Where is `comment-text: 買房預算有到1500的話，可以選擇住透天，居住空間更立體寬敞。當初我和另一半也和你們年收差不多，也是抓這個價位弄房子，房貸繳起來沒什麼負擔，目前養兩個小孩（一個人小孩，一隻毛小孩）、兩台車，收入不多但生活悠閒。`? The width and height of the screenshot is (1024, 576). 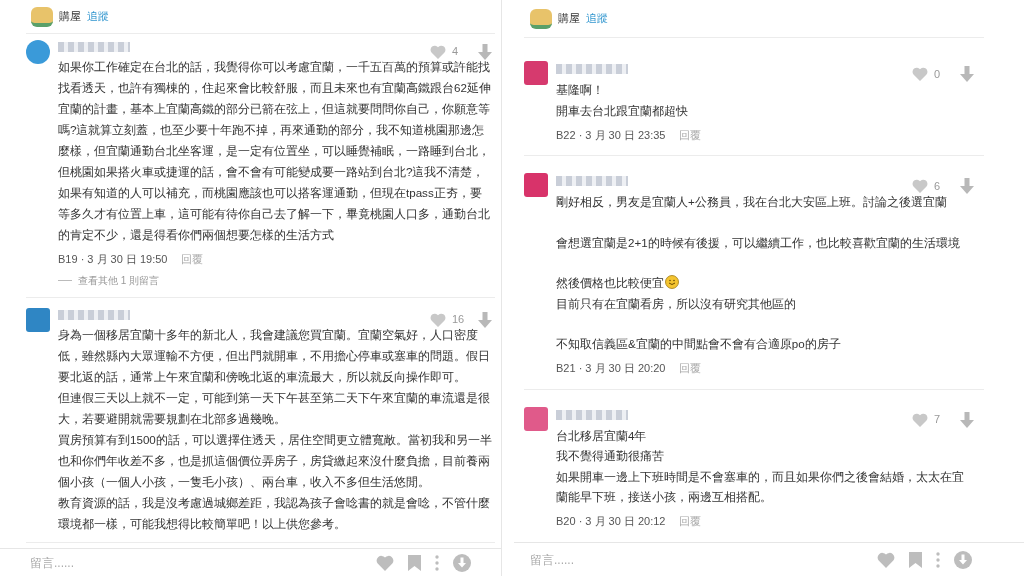
comment-text: 買房預算有到1500的話，可以選擇住透天，居住空間更立體寬敞。當初我和另一半也和你們年收差不多，也是抓這個價位弄房子，房貸繳起來沒什麼負擔，目前養兩個小孩（一個人小孩，一隻毛小孩）、兩台車，收入不多但生活悠閒。 is located at coordinates (275, 461).